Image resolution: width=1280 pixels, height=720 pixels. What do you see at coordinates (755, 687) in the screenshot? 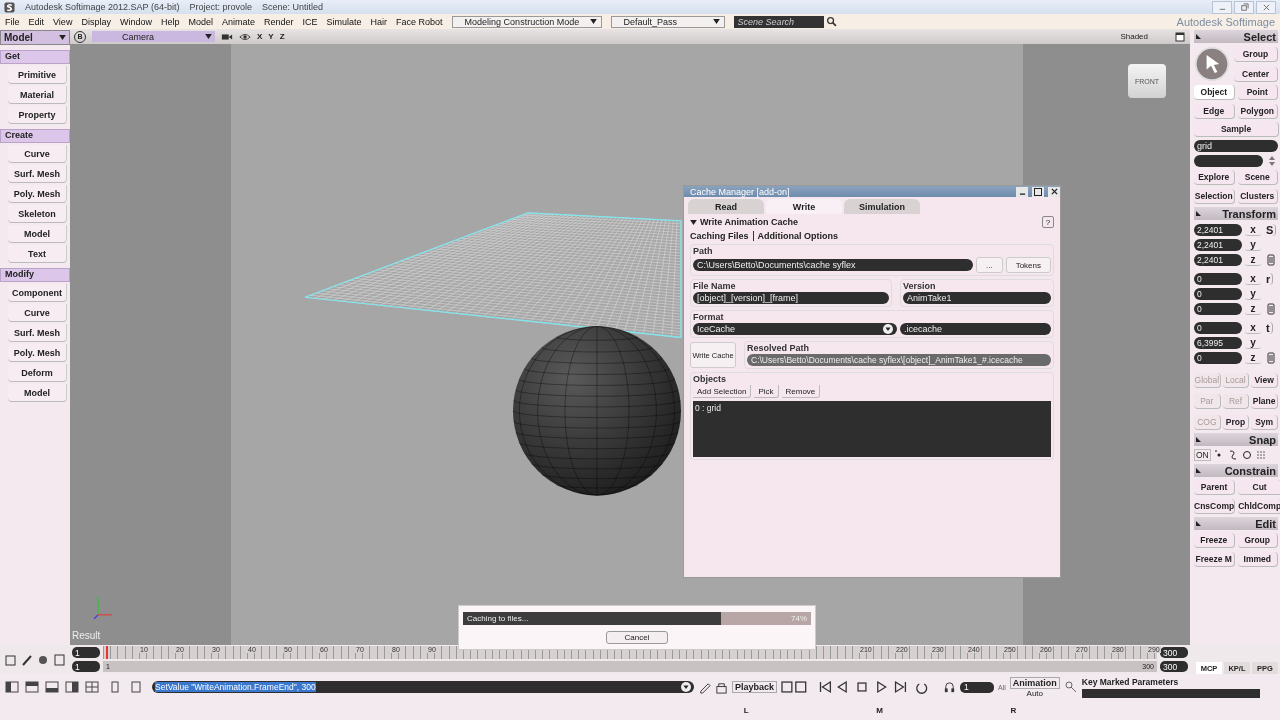
I see `playback-button: Playback` at bounding box center [755, 687].